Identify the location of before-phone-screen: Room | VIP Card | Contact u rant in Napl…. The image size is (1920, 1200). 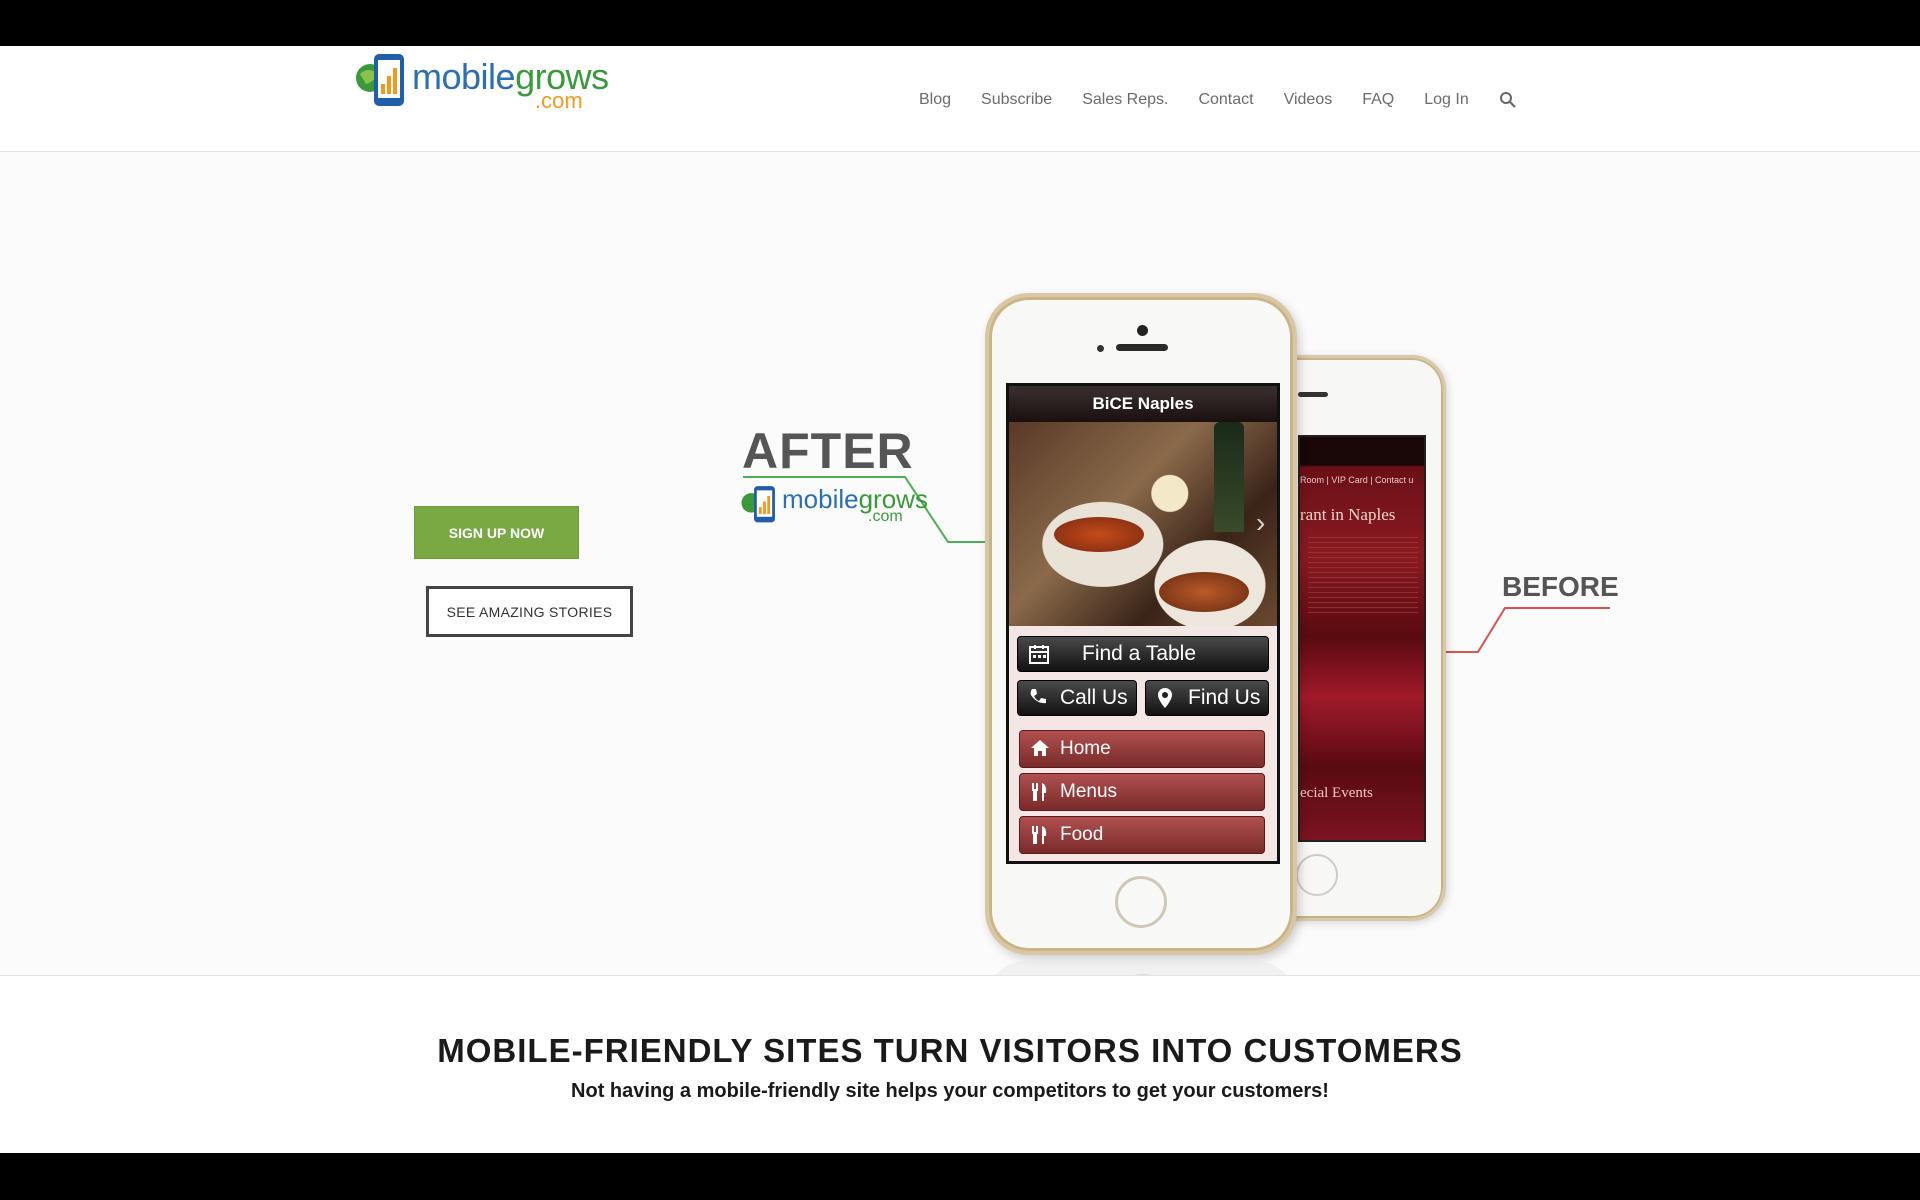
(1362, 638).